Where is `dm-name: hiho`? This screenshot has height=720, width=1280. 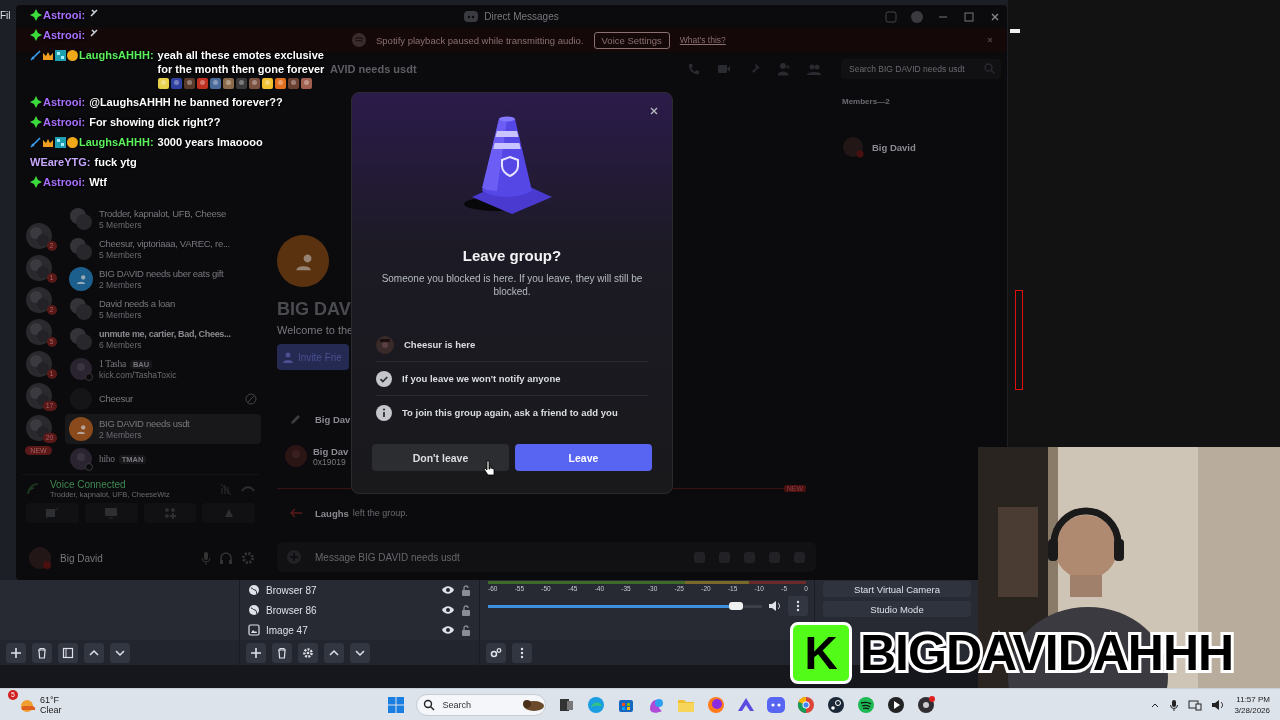 dm-name: hiho is located at coordinates (107, 459).